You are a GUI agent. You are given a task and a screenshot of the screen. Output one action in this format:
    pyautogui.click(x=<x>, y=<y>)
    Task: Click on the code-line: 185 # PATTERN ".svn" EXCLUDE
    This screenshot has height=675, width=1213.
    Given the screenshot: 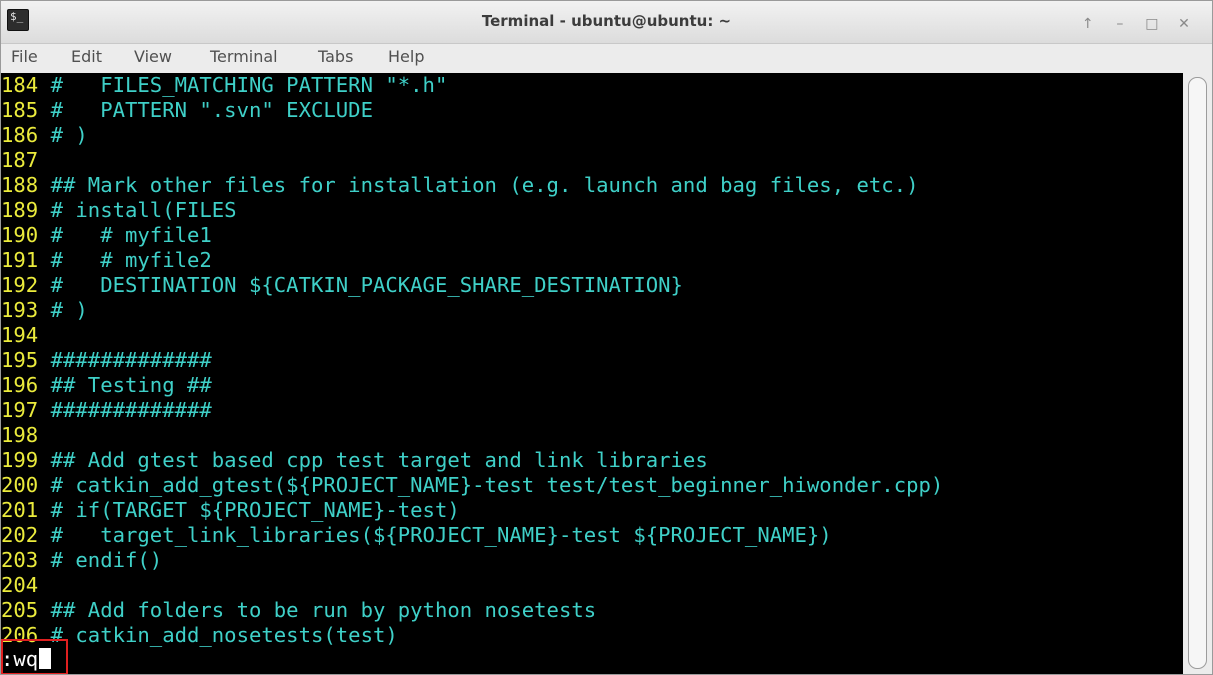 What is the action you would take?
    pyautogui.click(x=187, y=110)
    